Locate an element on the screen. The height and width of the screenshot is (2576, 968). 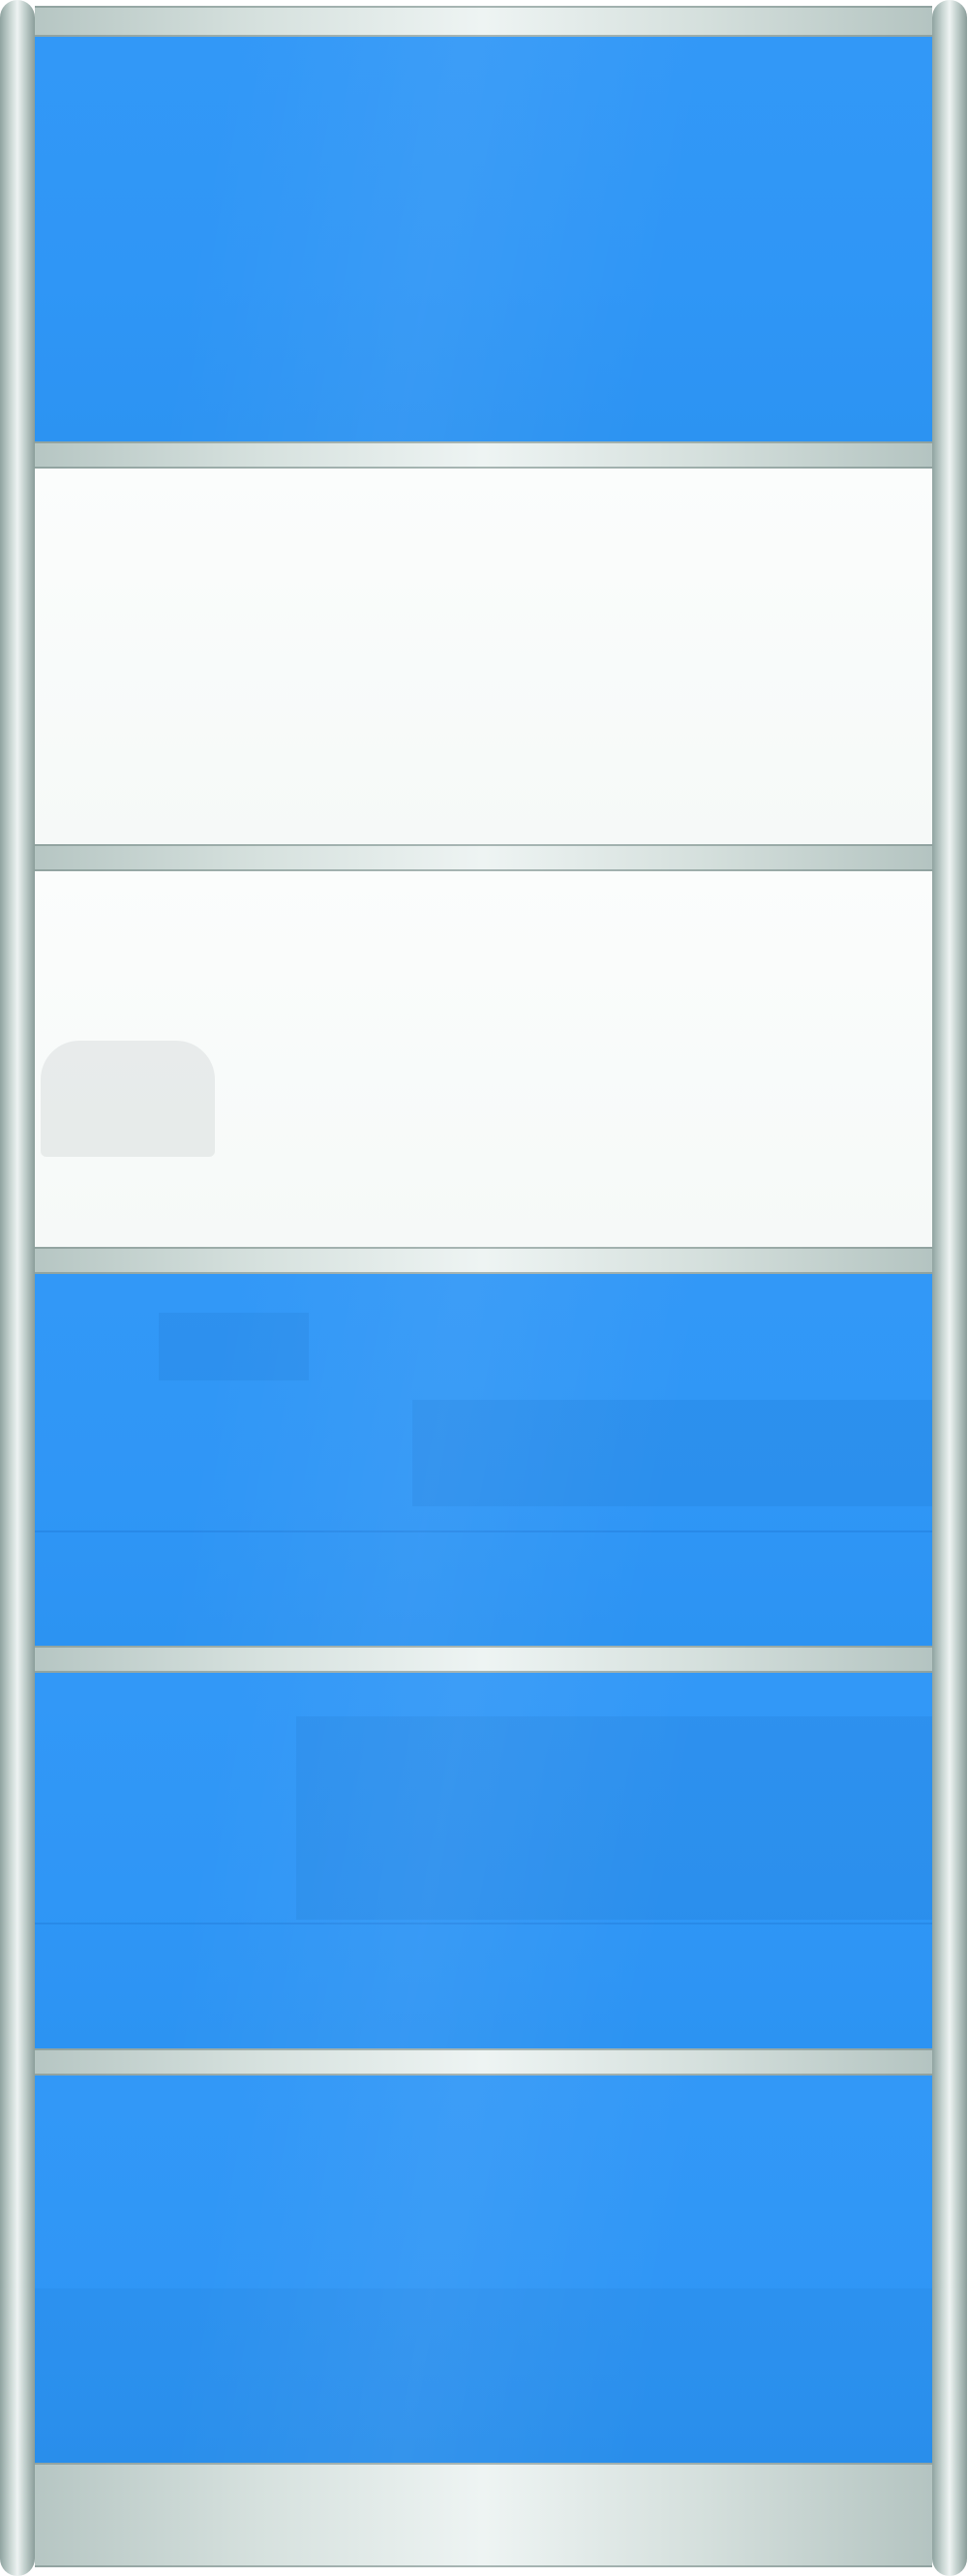
panel-6-blue is located at coordinates (483, 2269).